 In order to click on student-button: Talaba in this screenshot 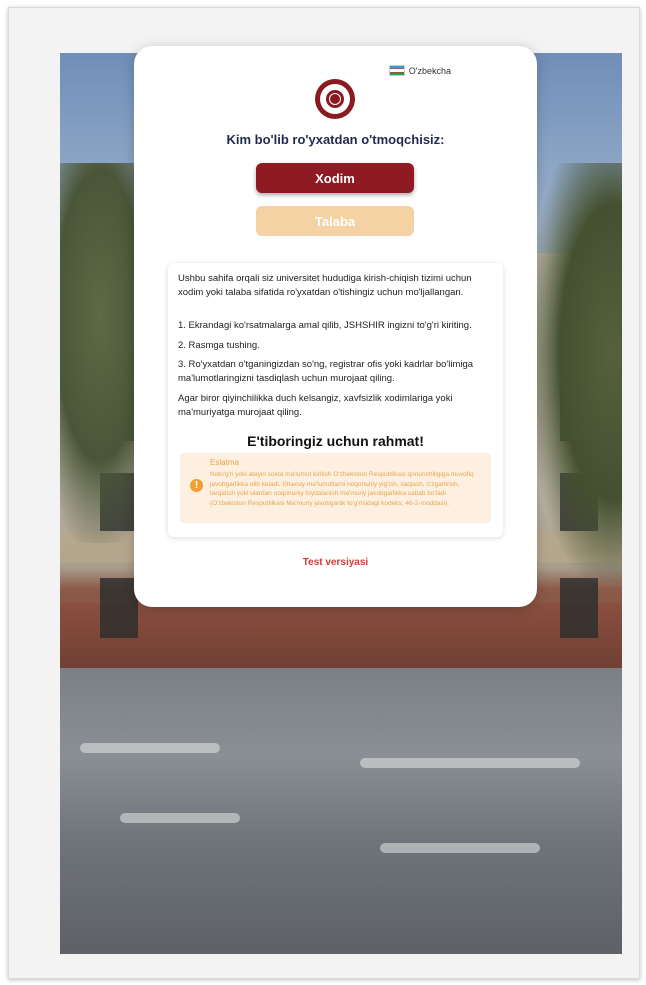, I will do `click(335, 221)`.